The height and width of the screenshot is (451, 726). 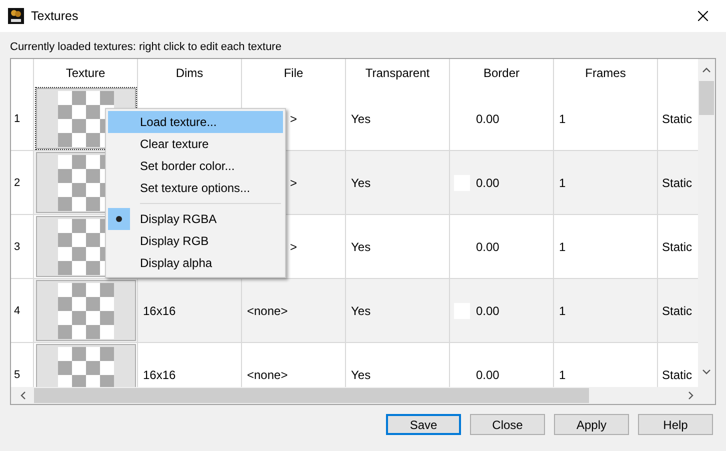 What do you see at coordinates (195, 219) in the screenshot?
I see `menu-item: Display RGBA` at bounding box center [195, 219].